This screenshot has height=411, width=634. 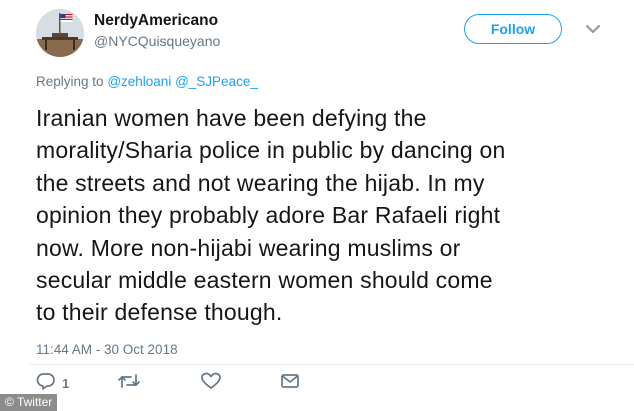 What do you see at coordinates (46, 383) in the screenshot?
I see `reply-icon` at bounding box center [46, 383].